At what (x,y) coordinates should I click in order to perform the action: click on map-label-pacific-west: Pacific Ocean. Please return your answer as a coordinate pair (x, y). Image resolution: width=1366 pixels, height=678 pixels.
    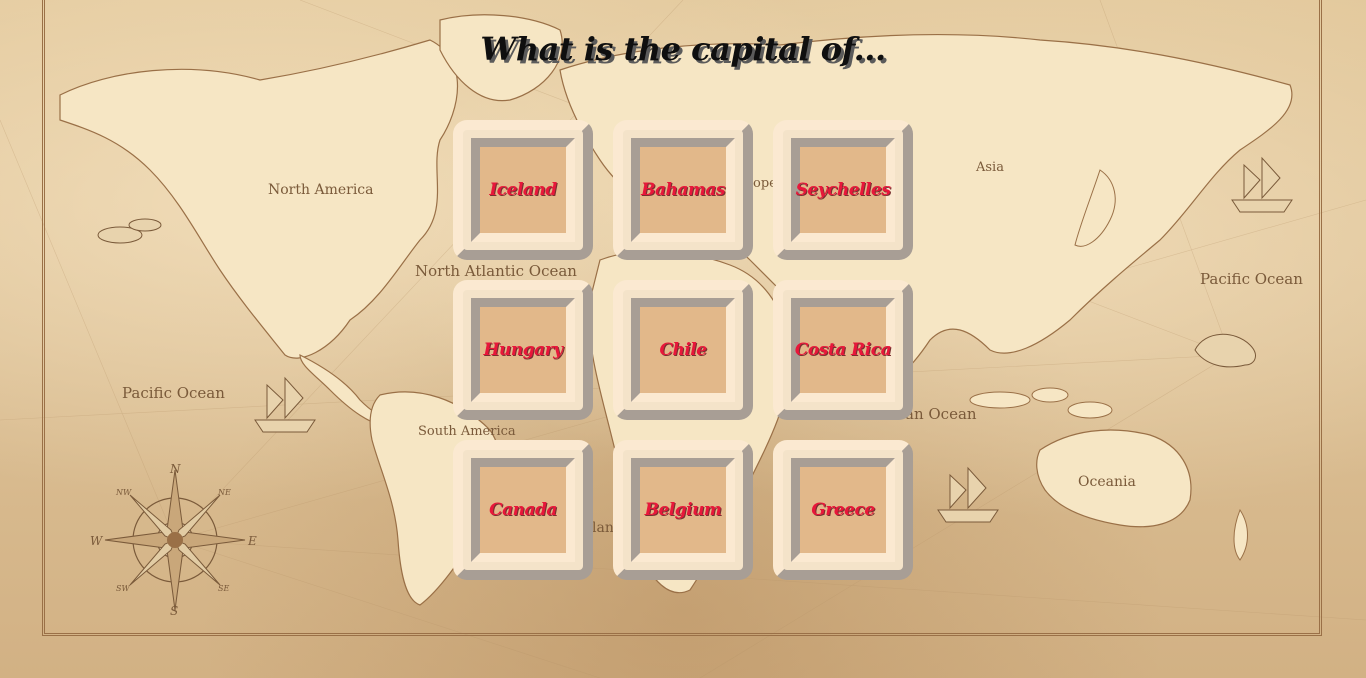
    Looking at the image, I should click on (173, 393).